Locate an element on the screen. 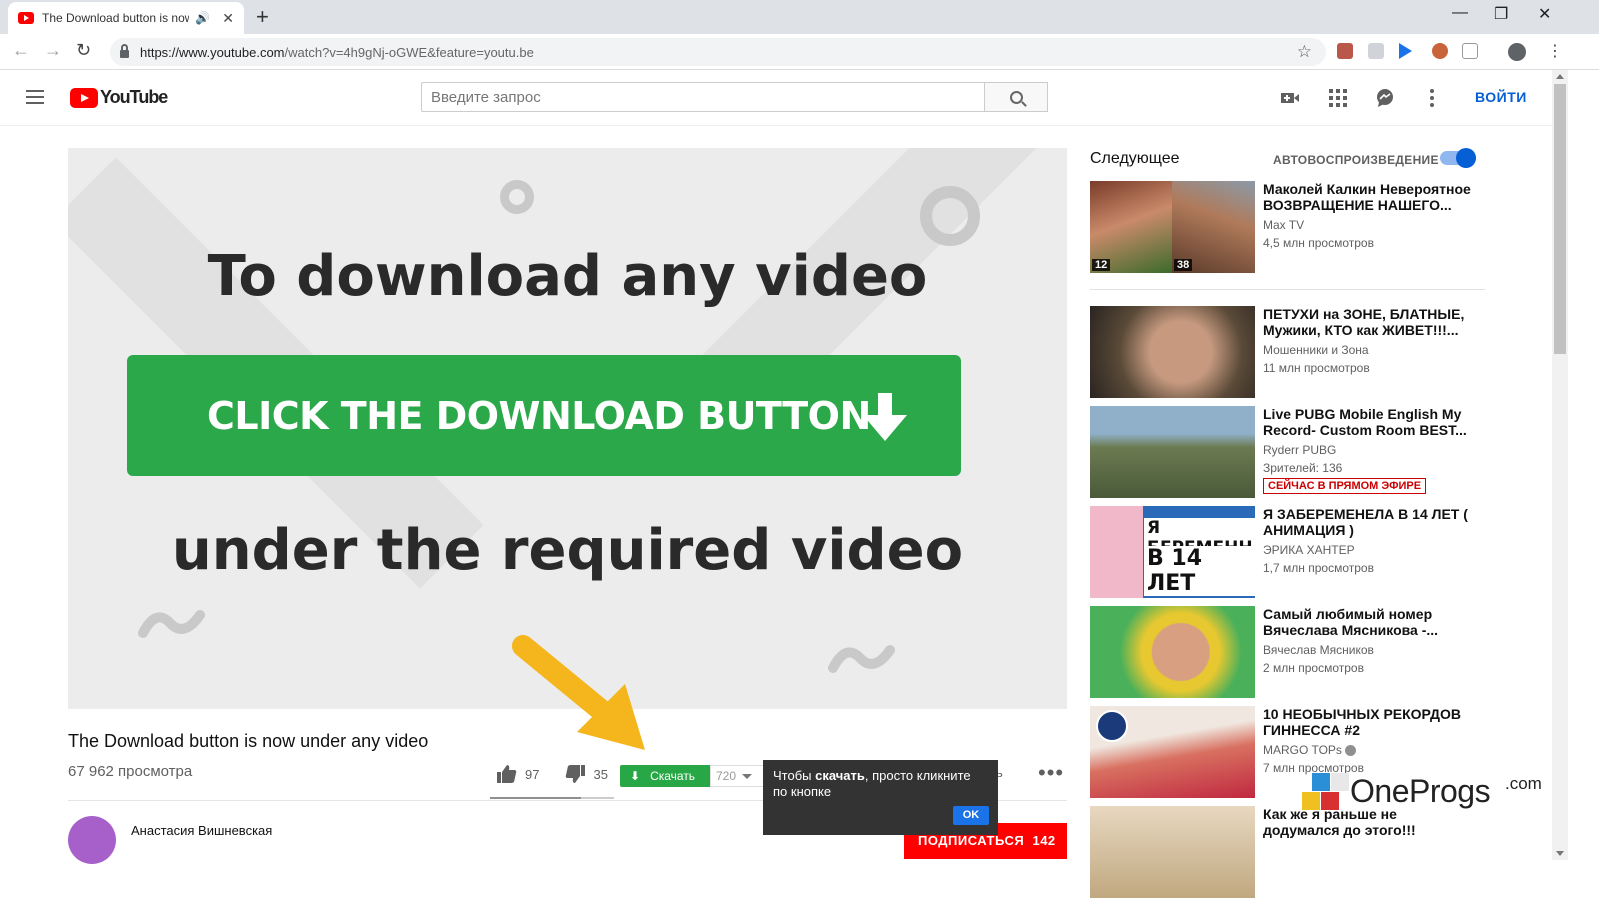 The image size is (1599, 898). apps-grid-icon is located at coordinates (1338, 98).